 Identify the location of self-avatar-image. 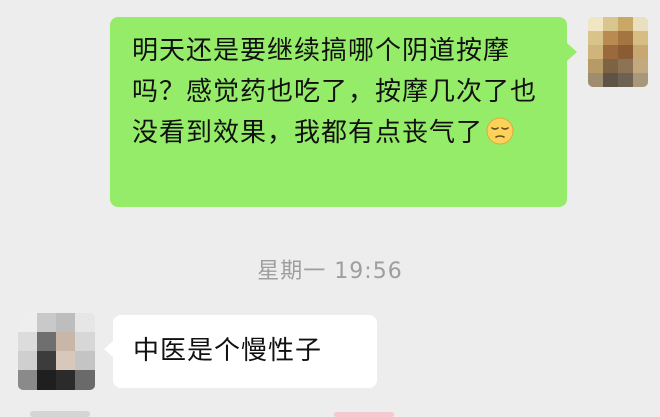
(618, 52).